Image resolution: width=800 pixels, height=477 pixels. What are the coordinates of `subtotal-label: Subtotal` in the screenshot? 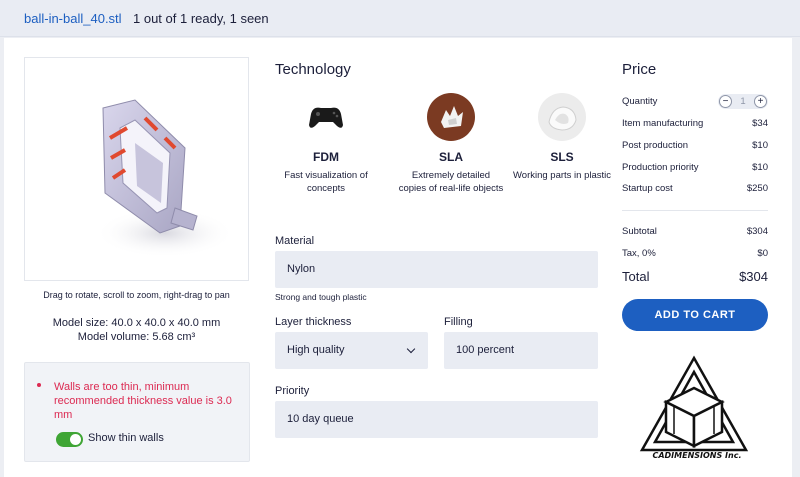 It's located at (639, 231).